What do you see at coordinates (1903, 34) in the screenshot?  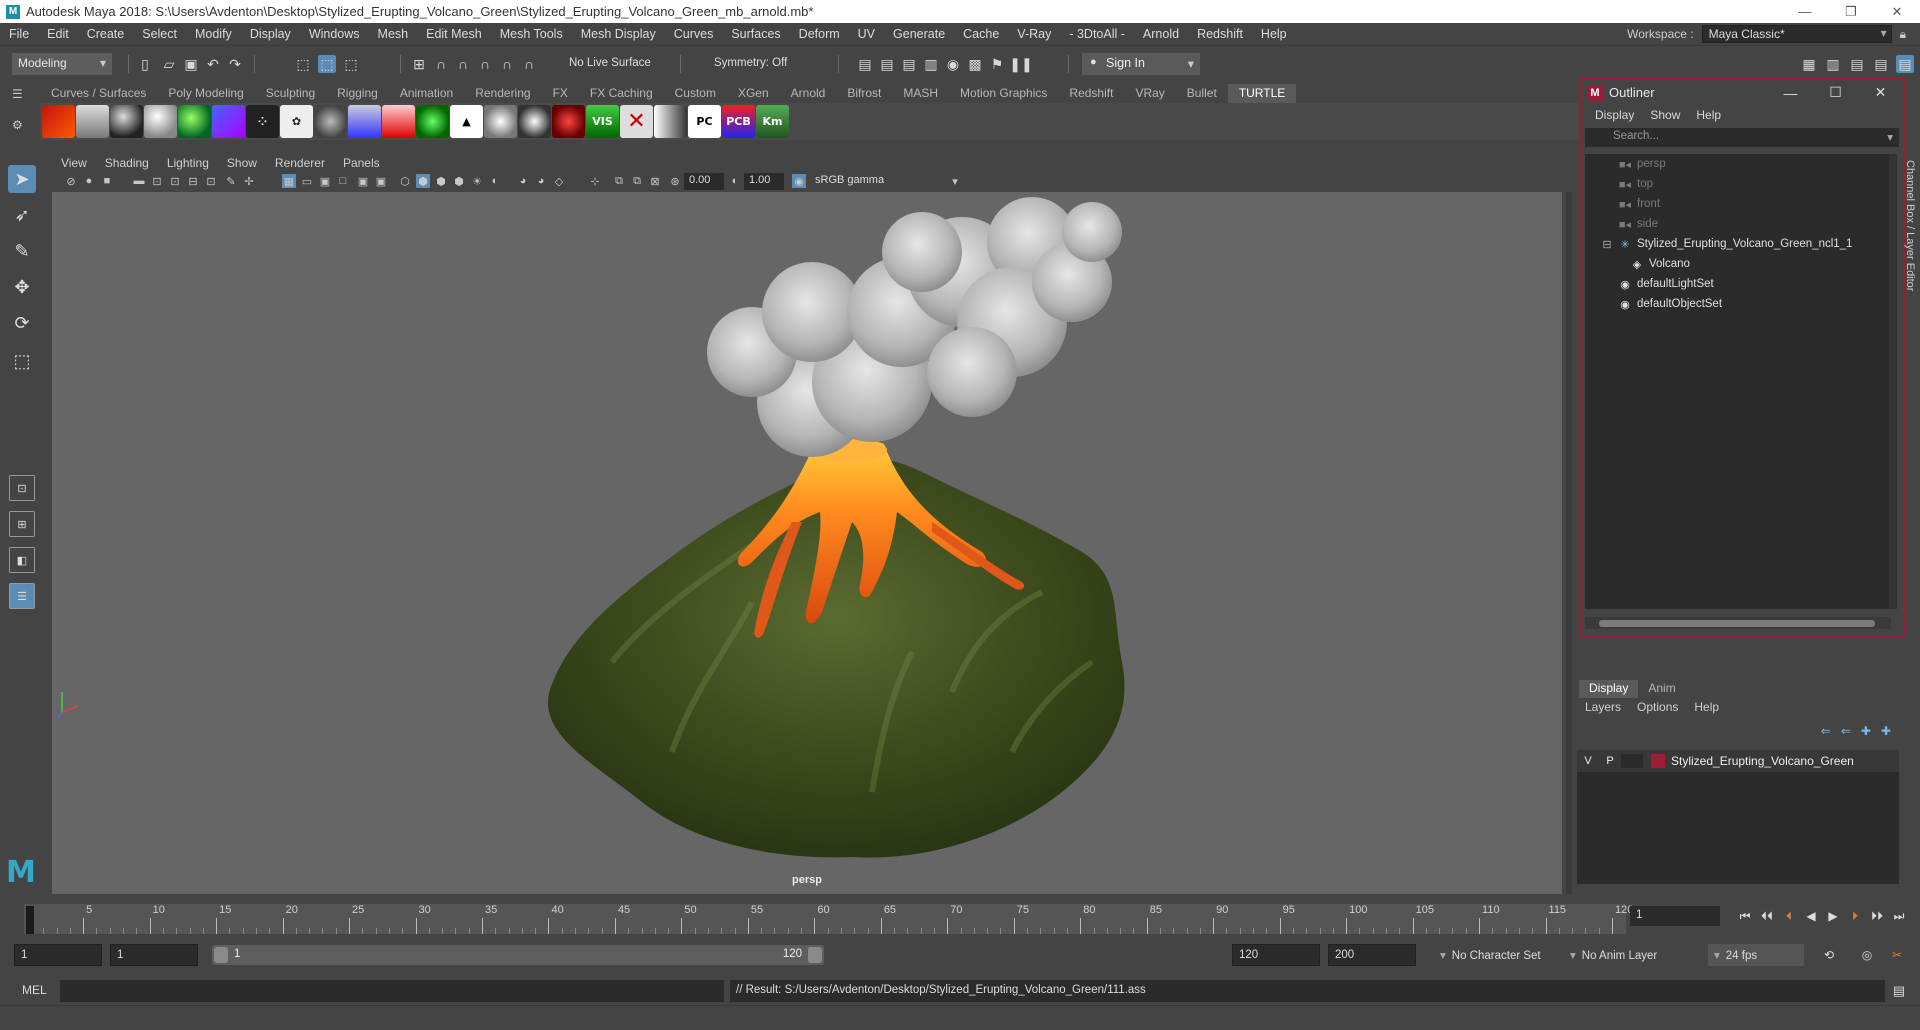 I see `lock-icon: 🔒︎` at bounding box center [1903, 34].